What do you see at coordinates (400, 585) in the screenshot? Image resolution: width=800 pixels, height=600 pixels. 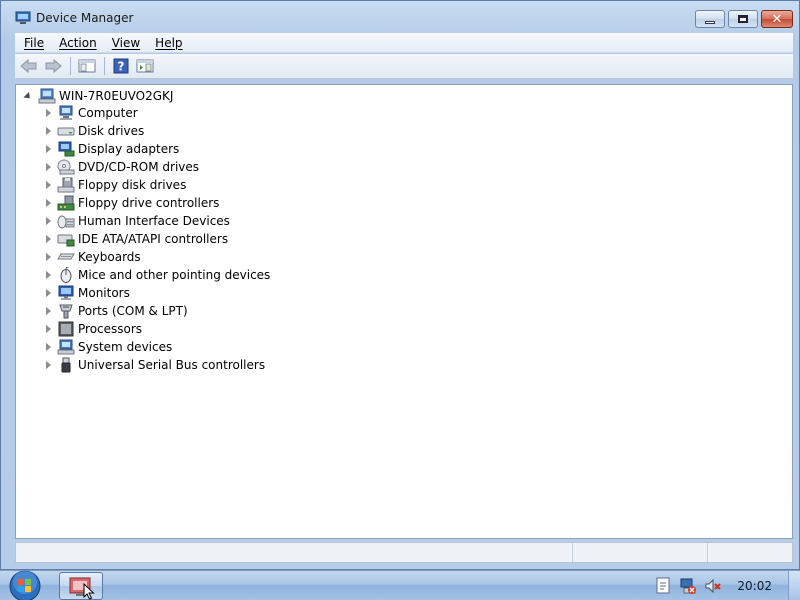 I see `taskbar: 20:02` at bounding box center [400, 585].